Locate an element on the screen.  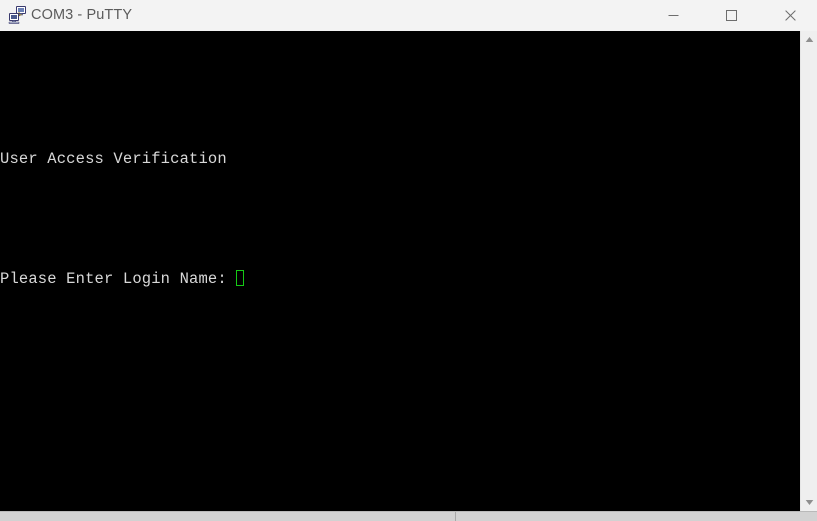
maximize-icon is located at coordinates (731, 15).